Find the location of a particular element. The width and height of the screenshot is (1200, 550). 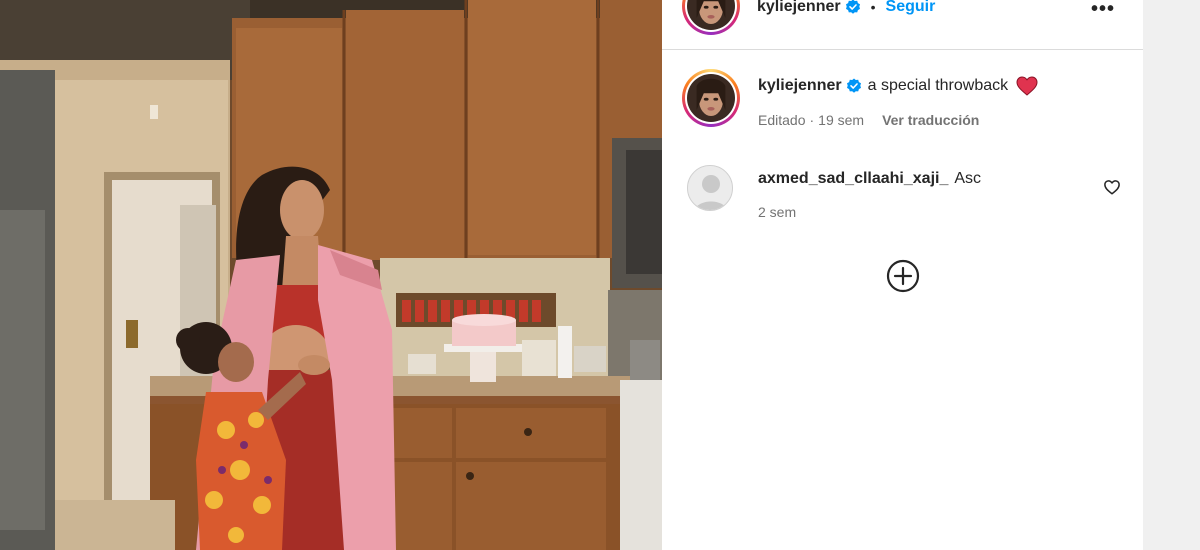

edited-label: Editado is located at coordinates (782, 120).